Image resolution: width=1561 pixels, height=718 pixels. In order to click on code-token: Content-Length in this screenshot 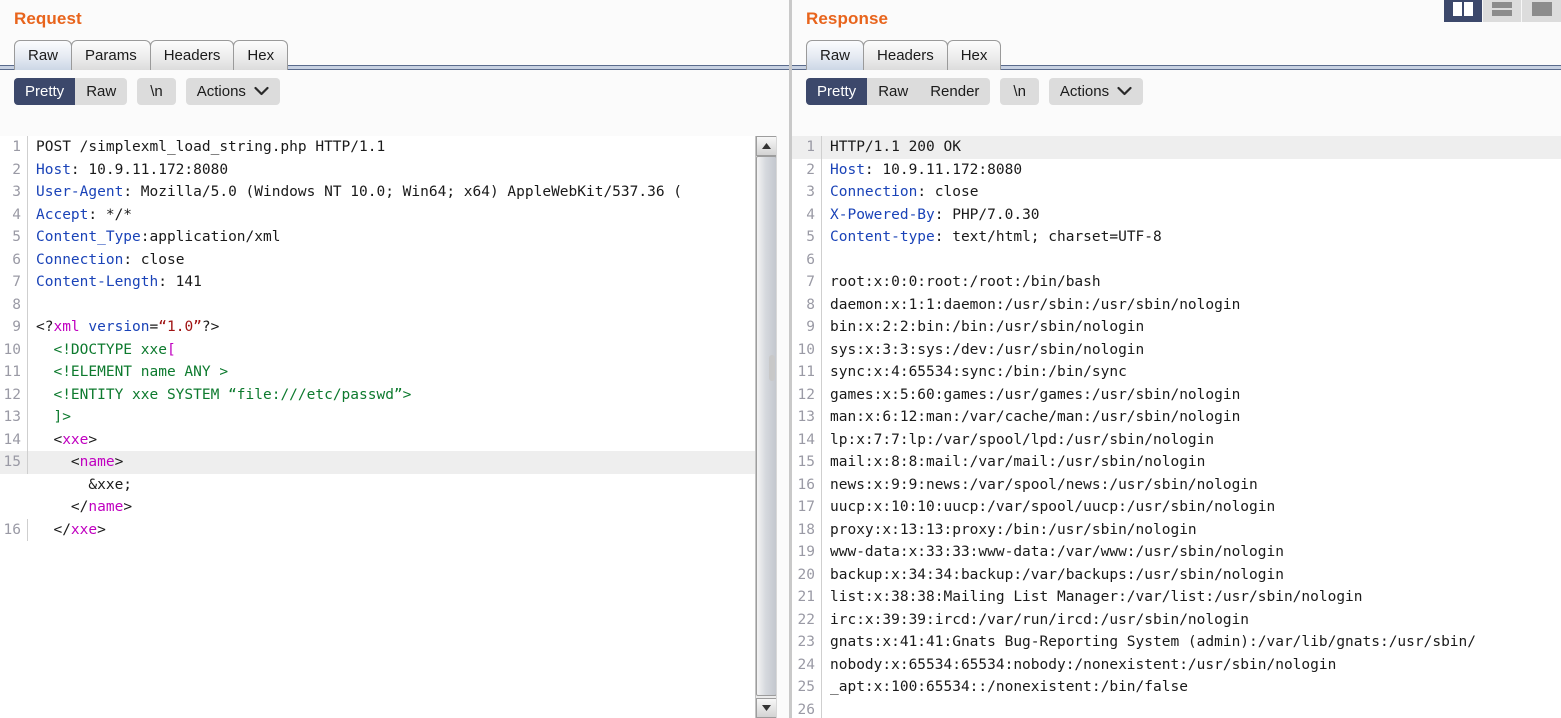, I will do `click(97, 282)`.